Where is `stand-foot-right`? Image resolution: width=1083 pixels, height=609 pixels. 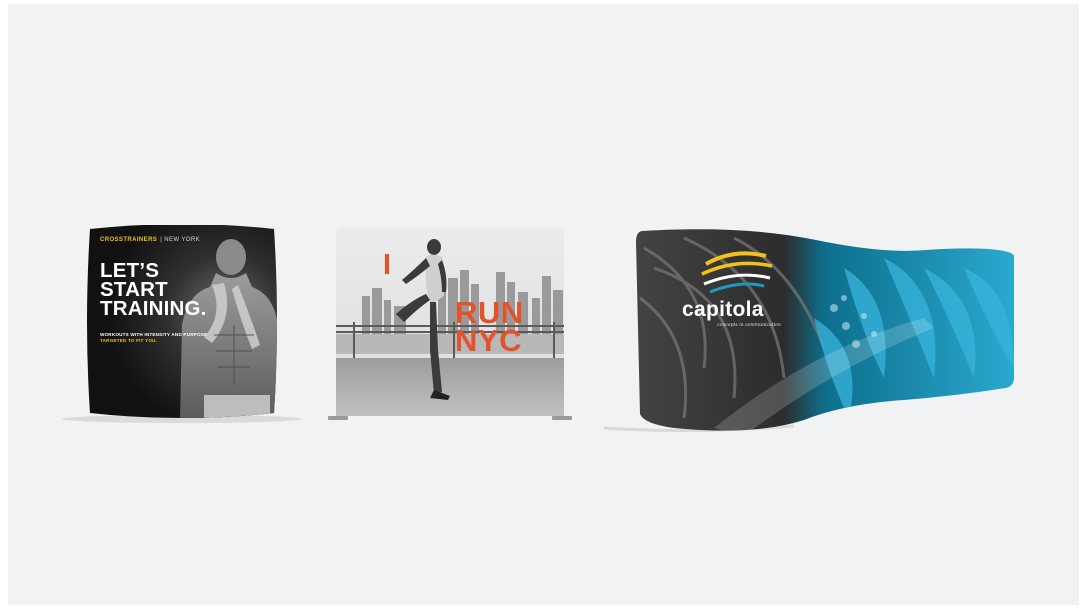 stand-foot-right is located at coordinates (562, 418).